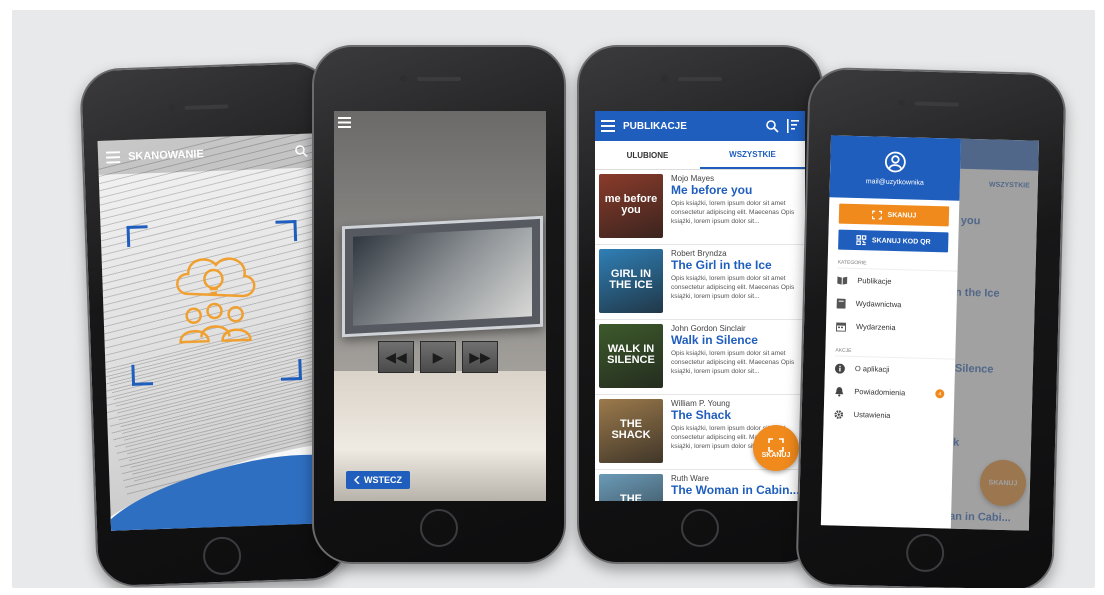 This screenshot has height=595, width=1104. I want to click on scan-fab: SKANUJ, so click(776, 448).